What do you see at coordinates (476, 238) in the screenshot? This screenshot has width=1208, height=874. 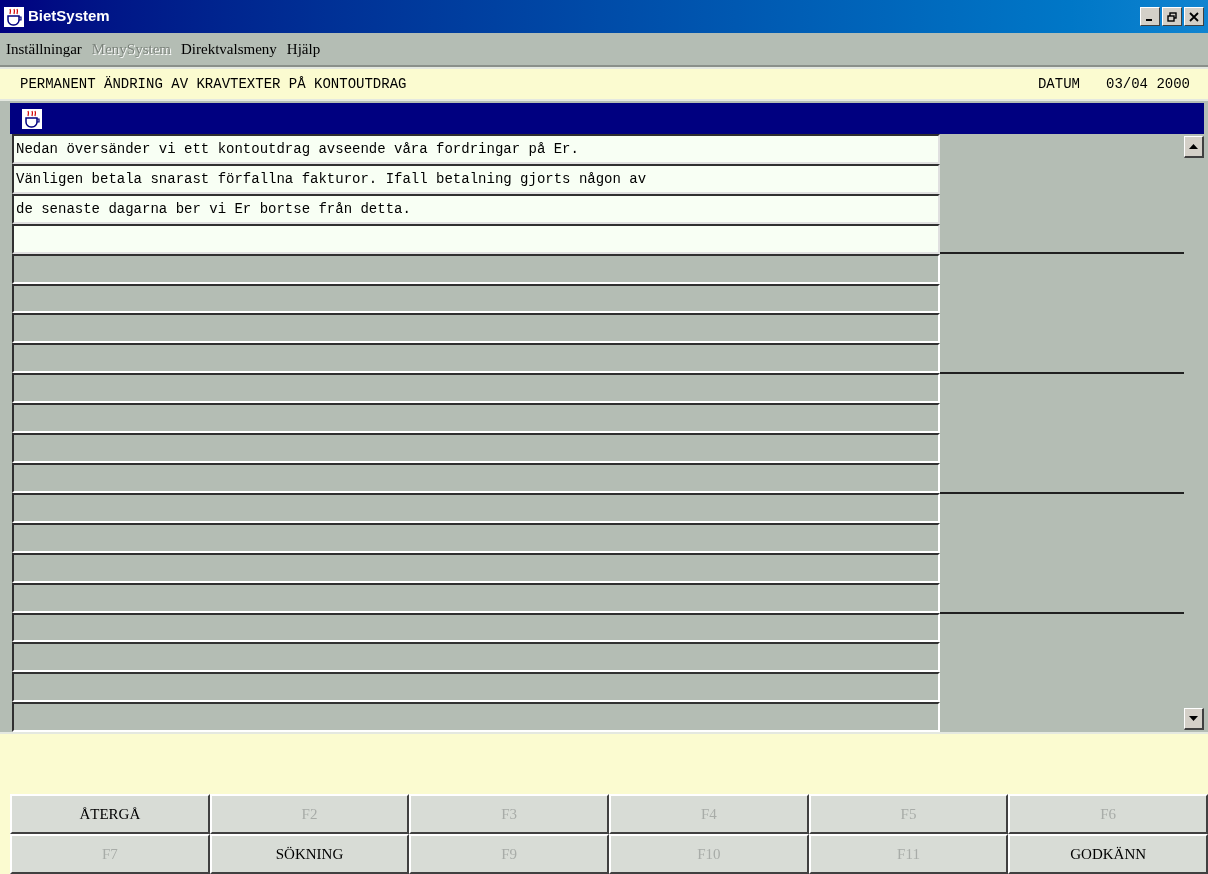 I see `text-line-field` at bounding box center [476, 238].